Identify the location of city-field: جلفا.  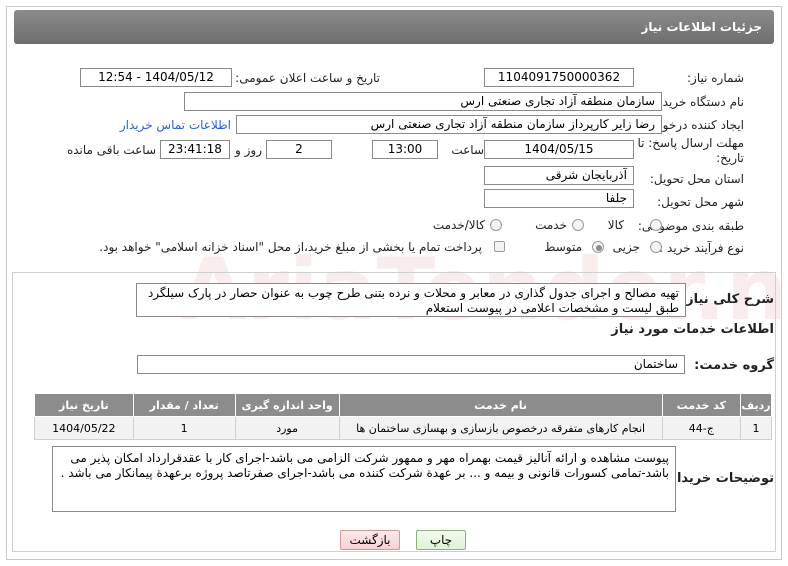
(559, 198).